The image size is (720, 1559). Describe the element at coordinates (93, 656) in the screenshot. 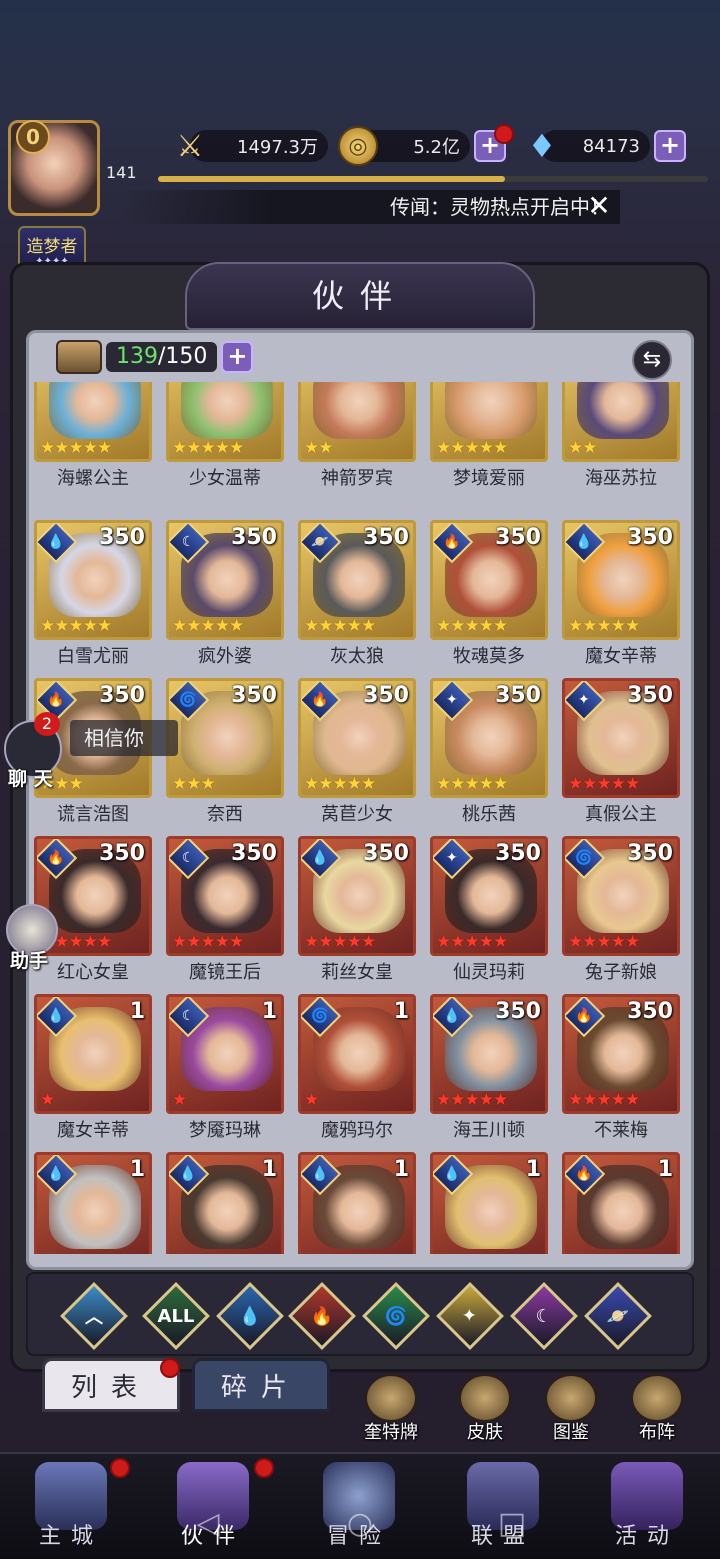

I see `partner-name: 白雪尤丽` at that location.